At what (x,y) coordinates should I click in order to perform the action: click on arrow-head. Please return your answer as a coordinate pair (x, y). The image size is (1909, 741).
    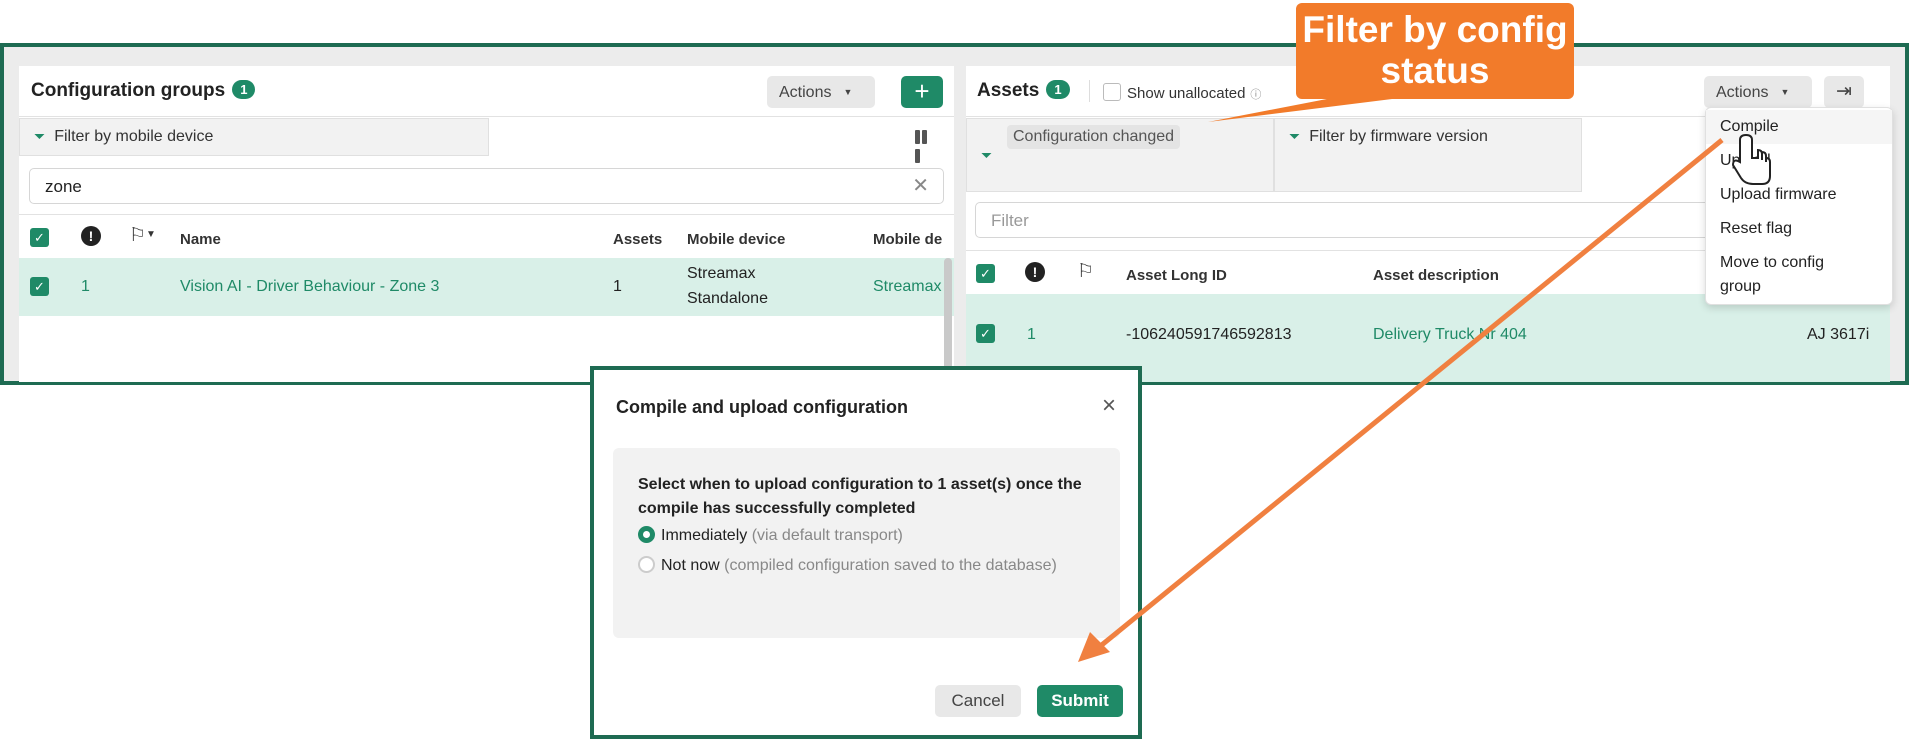
    Looking at the image, I should click on (1094, 647).